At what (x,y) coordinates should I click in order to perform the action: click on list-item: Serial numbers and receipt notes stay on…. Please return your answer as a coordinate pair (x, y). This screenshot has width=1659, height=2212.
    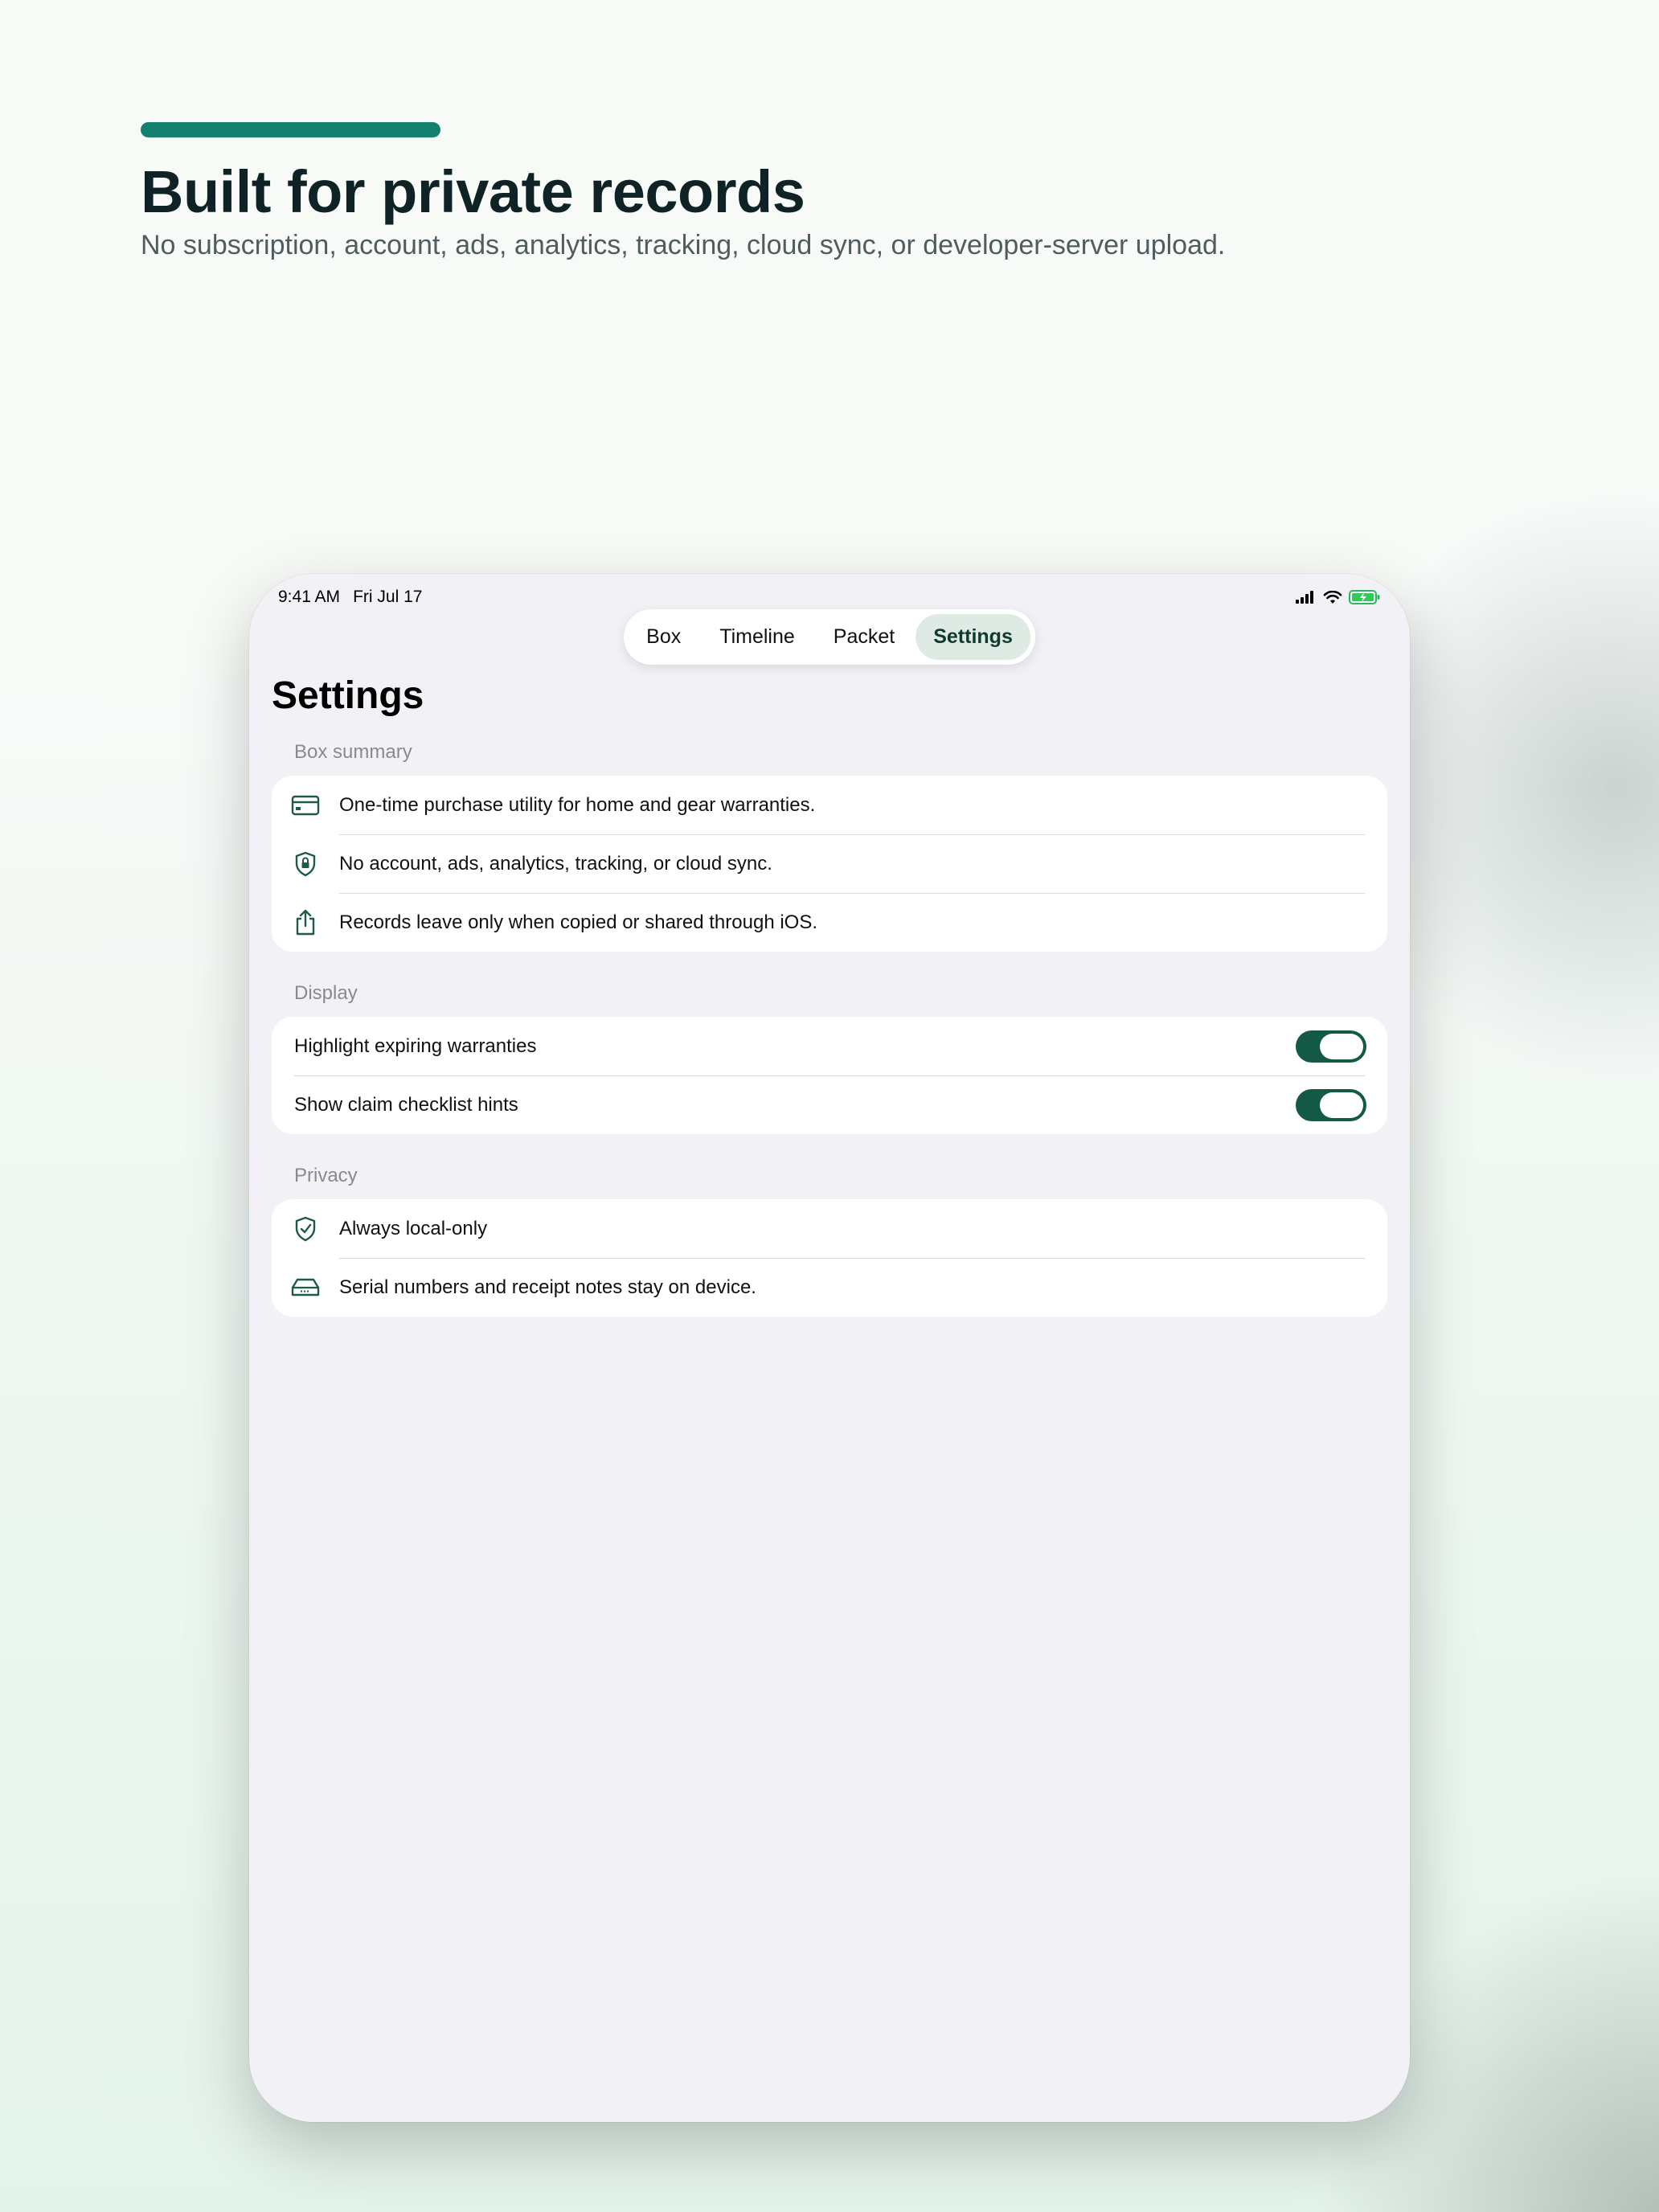
    Looking at the image, I should click on (829, 1287).